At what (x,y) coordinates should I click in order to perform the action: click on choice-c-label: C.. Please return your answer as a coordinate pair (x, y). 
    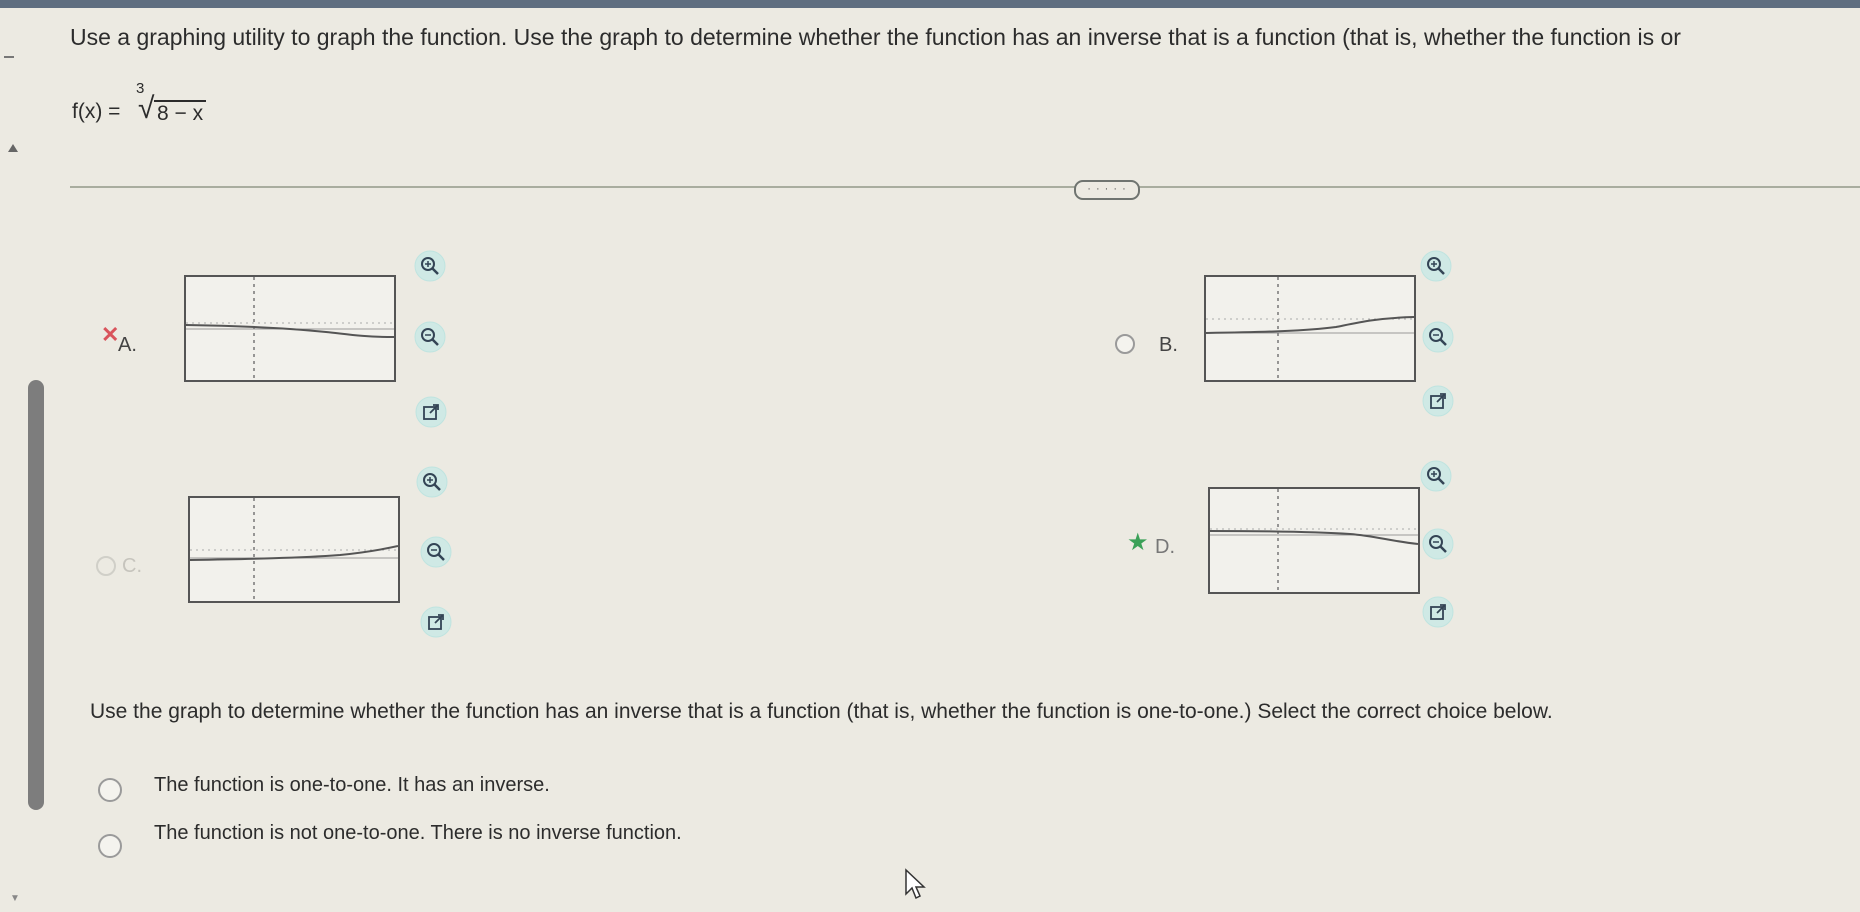
    Looking at the image, I should click on (132, 566).